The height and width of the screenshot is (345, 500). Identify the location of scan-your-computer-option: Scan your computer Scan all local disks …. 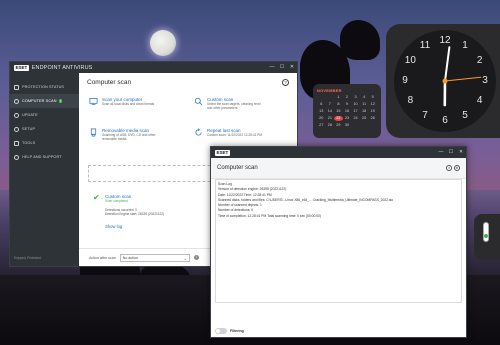
(124, 101).